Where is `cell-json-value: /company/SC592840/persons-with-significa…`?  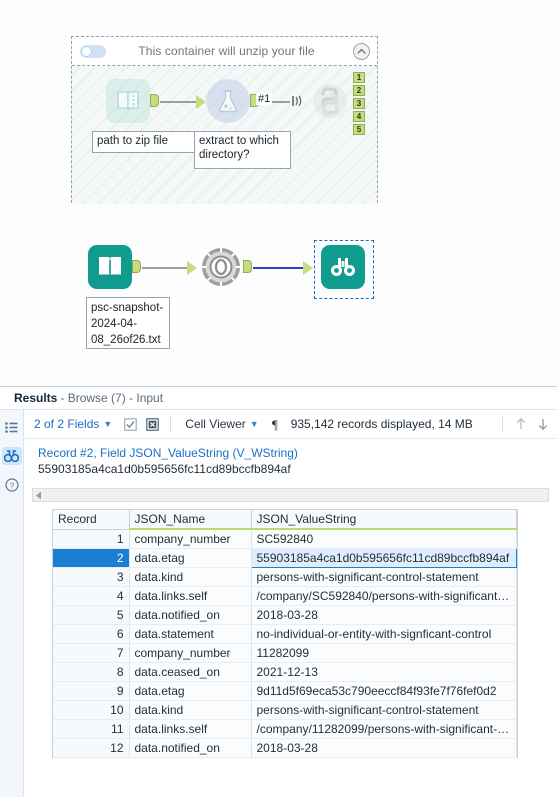 cell-json-value: /company/SC592840/persons-with-significa… is located at coordinates (384, 596).